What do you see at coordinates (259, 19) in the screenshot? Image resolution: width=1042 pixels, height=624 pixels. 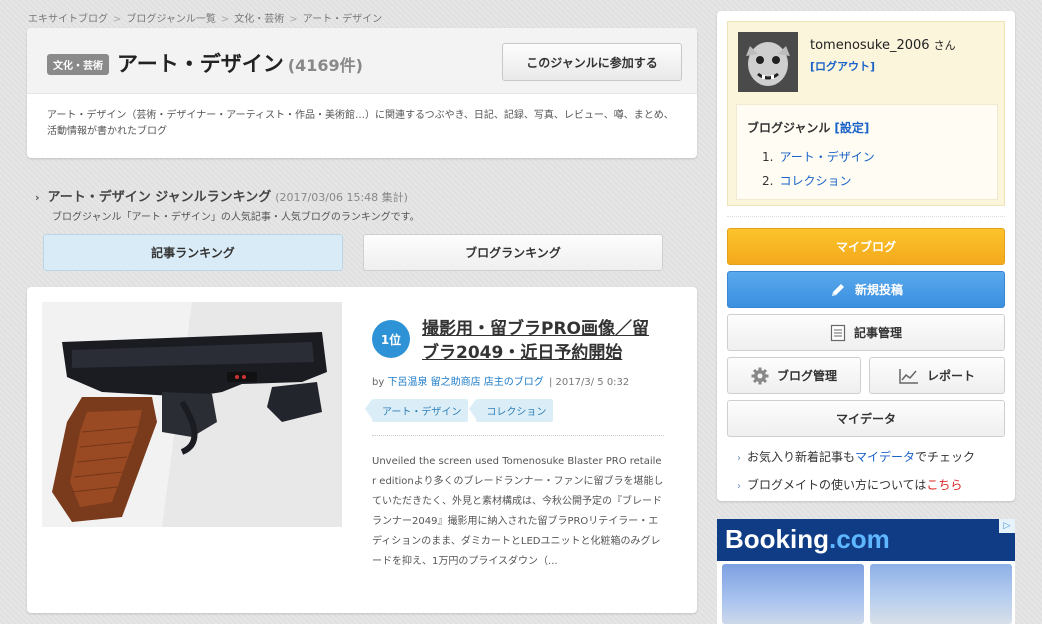 I see `breadcrumb-item: 文化・芸術` at bounding box center [259, 19].